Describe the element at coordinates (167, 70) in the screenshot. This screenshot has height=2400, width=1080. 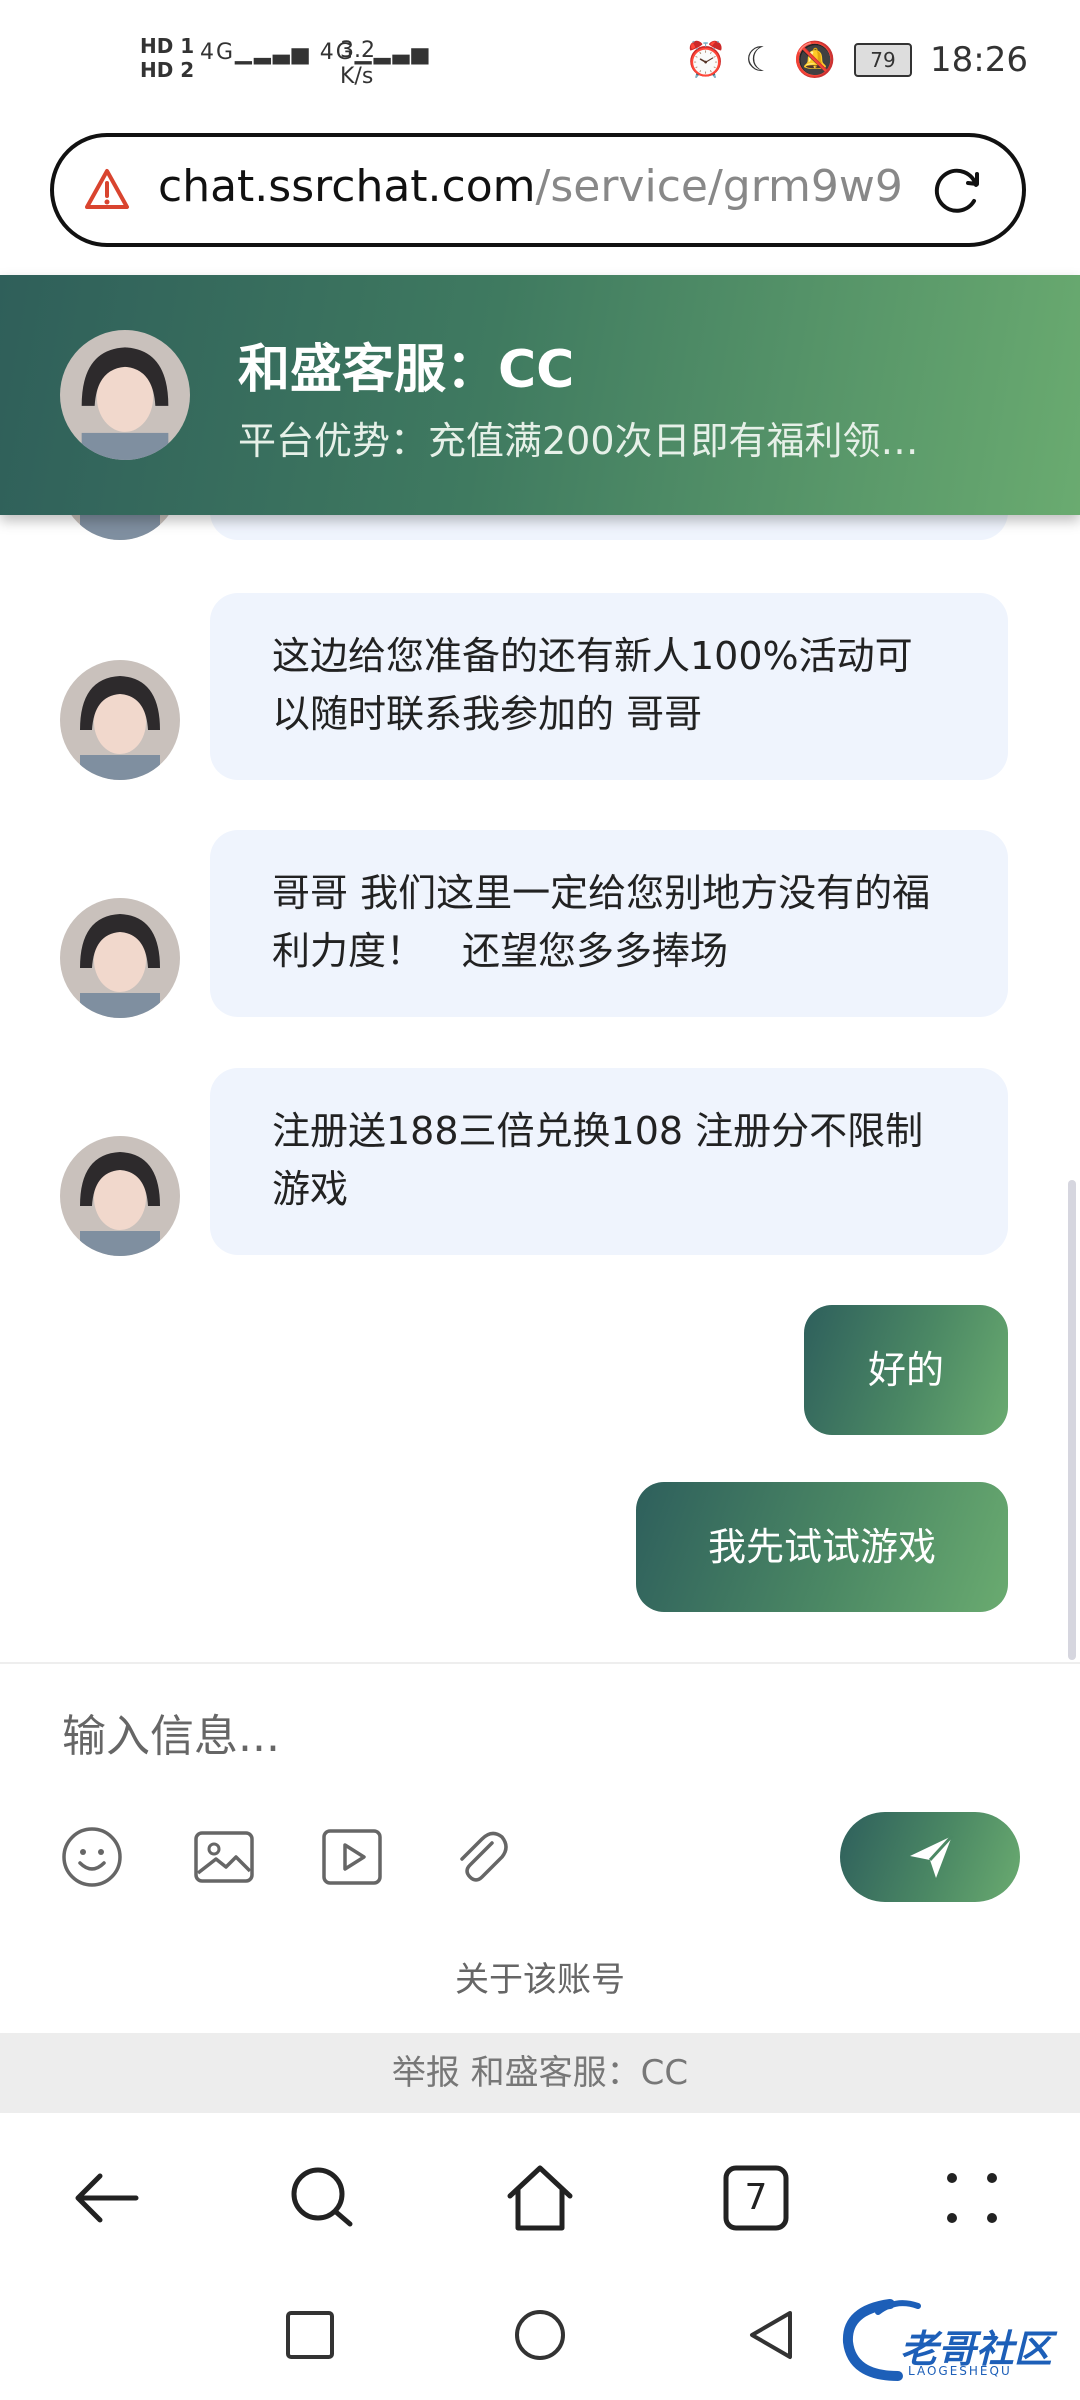
I see `sim2-label: HD 2` at that location.